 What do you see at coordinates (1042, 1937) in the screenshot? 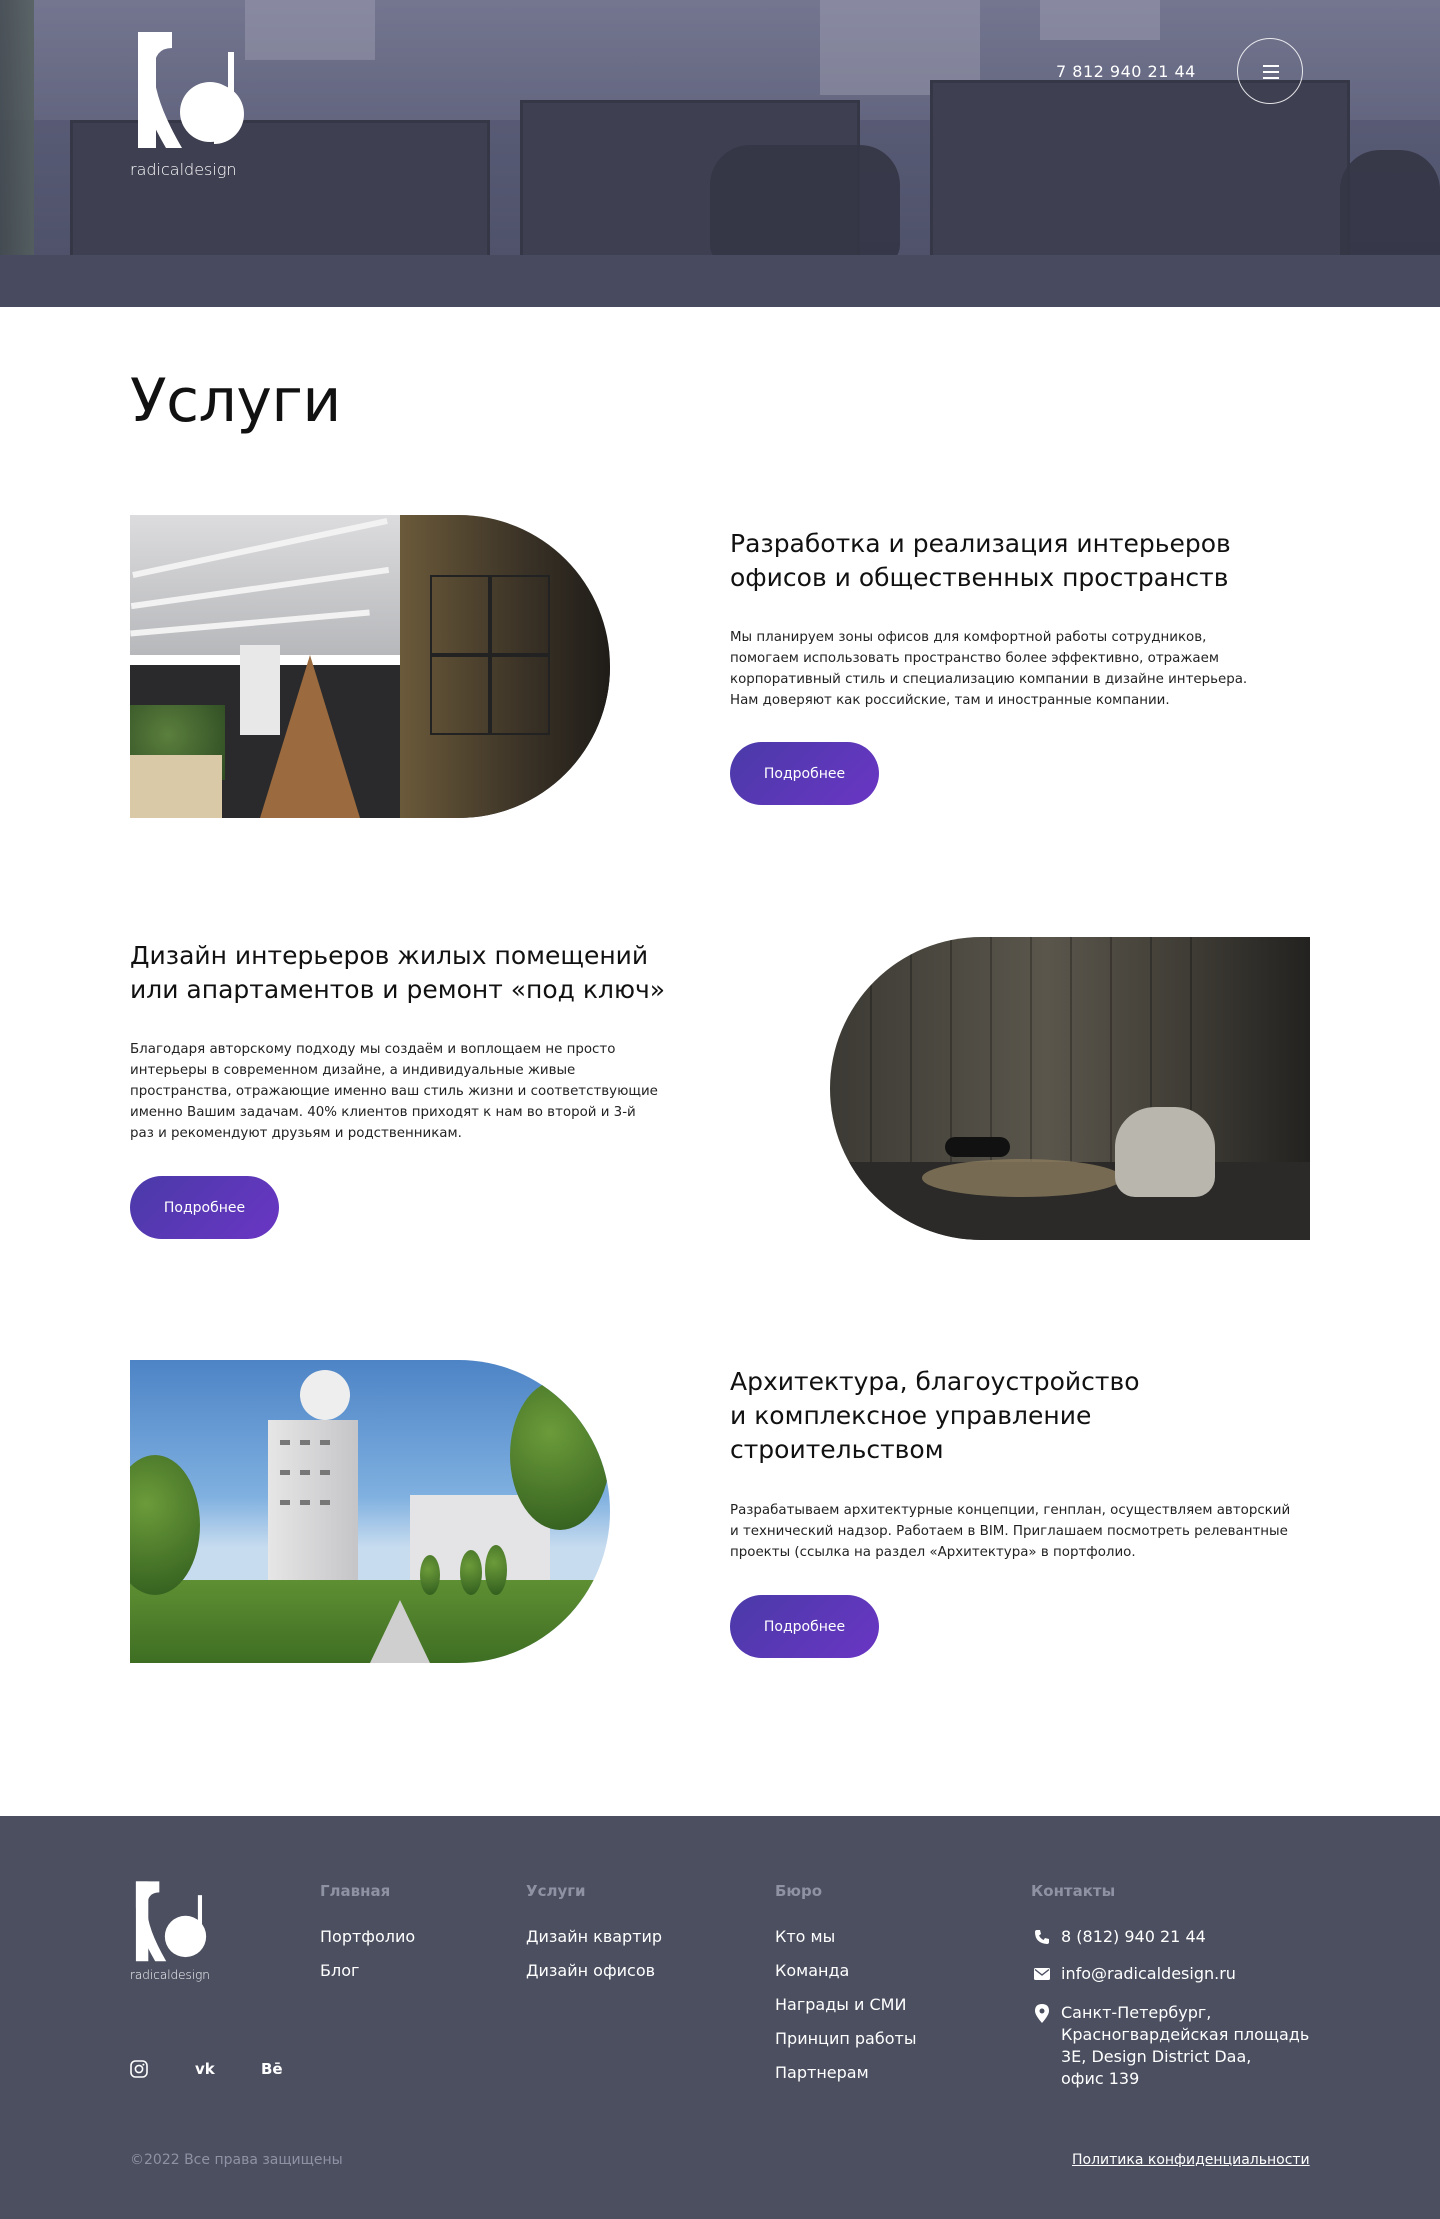
I see `phone-icon` at bounding box center [1042, 1937].